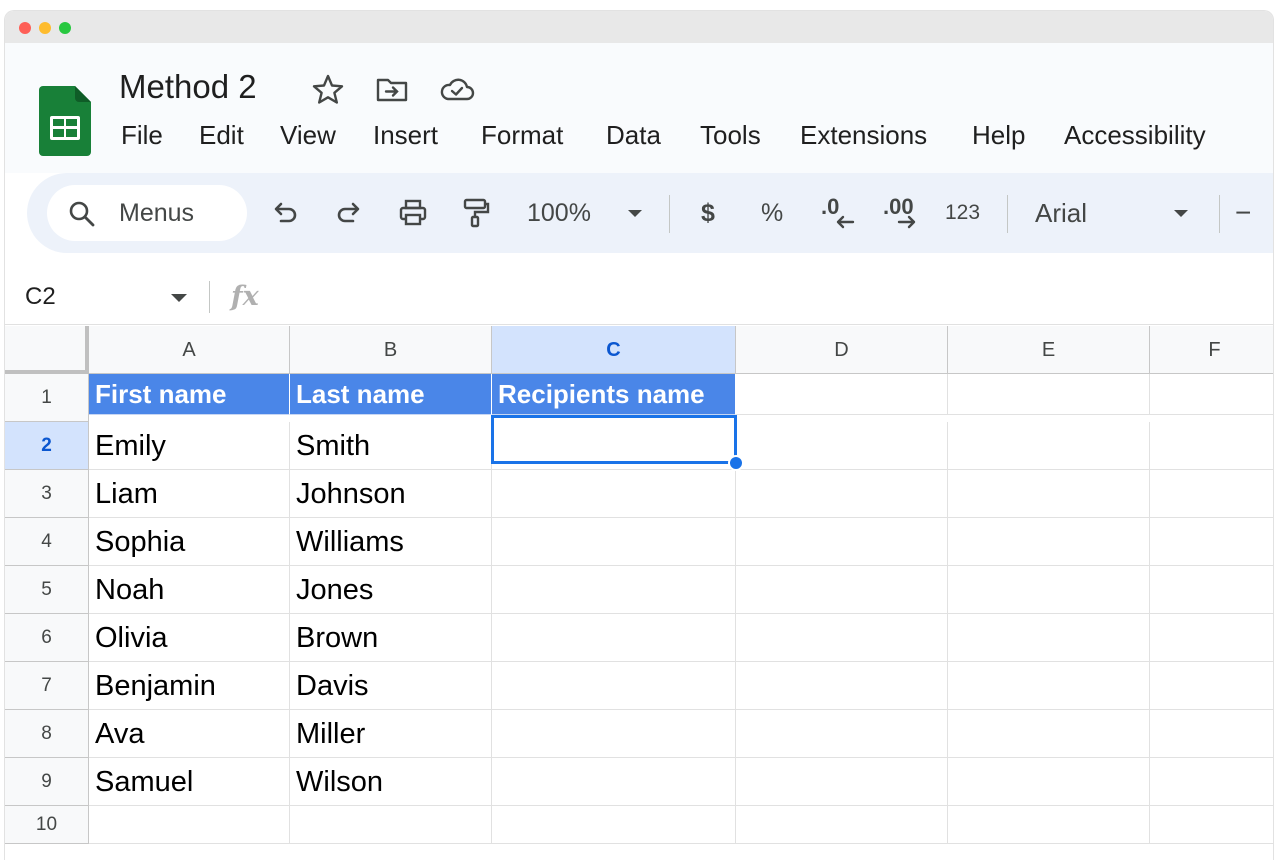 The width and height of the screenshot is (1278, 860). Describe the element at coordinates (1049, 686) in the screenshot. I see `cell-e7` at that location.